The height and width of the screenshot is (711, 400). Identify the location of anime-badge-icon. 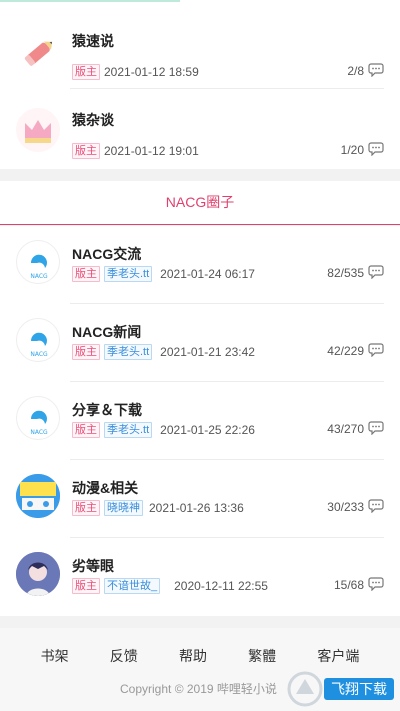
(38, 496).